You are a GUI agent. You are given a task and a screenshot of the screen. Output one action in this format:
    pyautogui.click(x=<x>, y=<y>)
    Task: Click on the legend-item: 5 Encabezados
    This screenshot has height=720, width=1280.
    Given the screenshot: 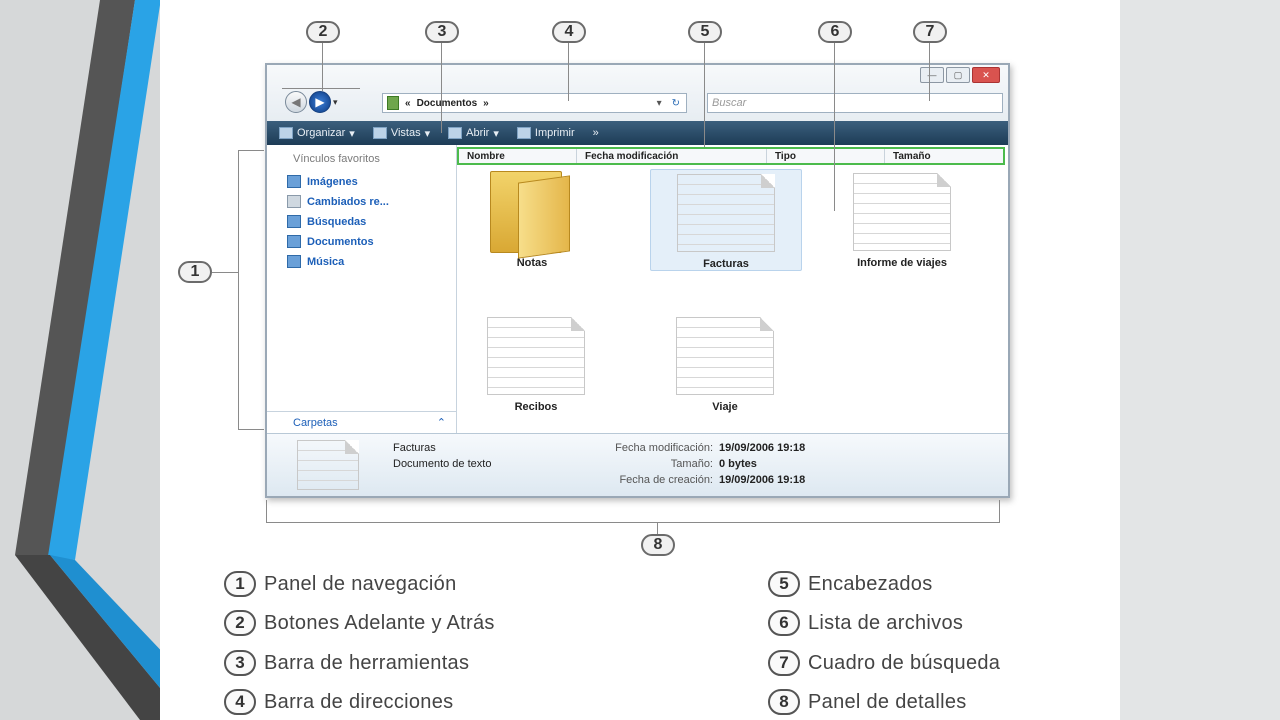 What is the action you would take?
    pyautogui.click(x=850, y=584)
    